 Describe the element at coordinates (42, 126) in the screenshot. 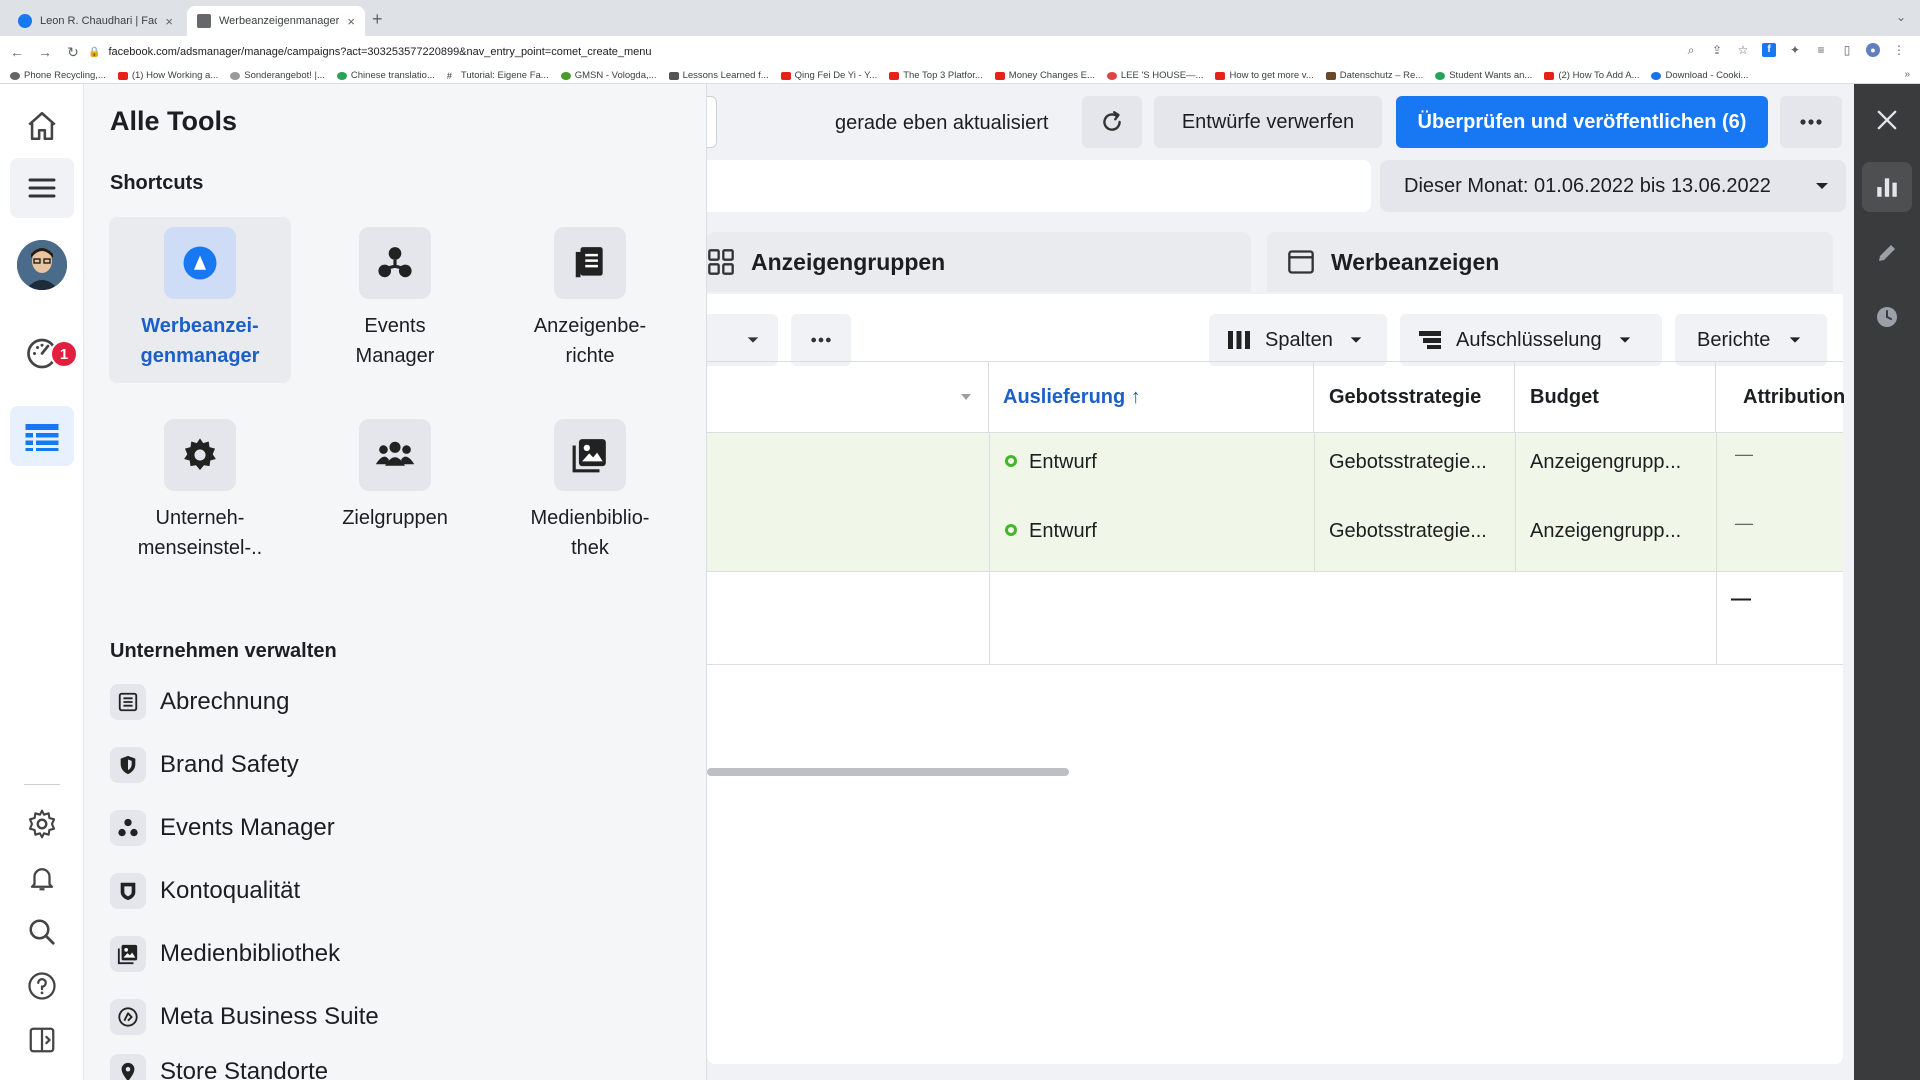

I see `home-button` at that location.